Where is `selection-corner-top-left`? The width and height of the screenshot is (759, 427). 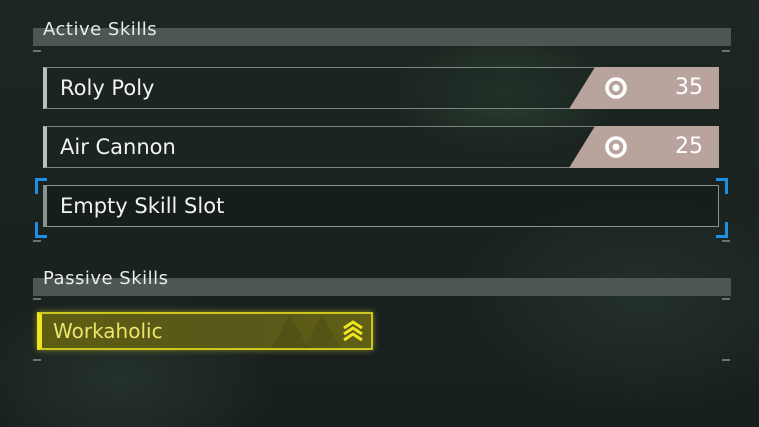 selection-corner-top-left is located at coordinates (41, 186).